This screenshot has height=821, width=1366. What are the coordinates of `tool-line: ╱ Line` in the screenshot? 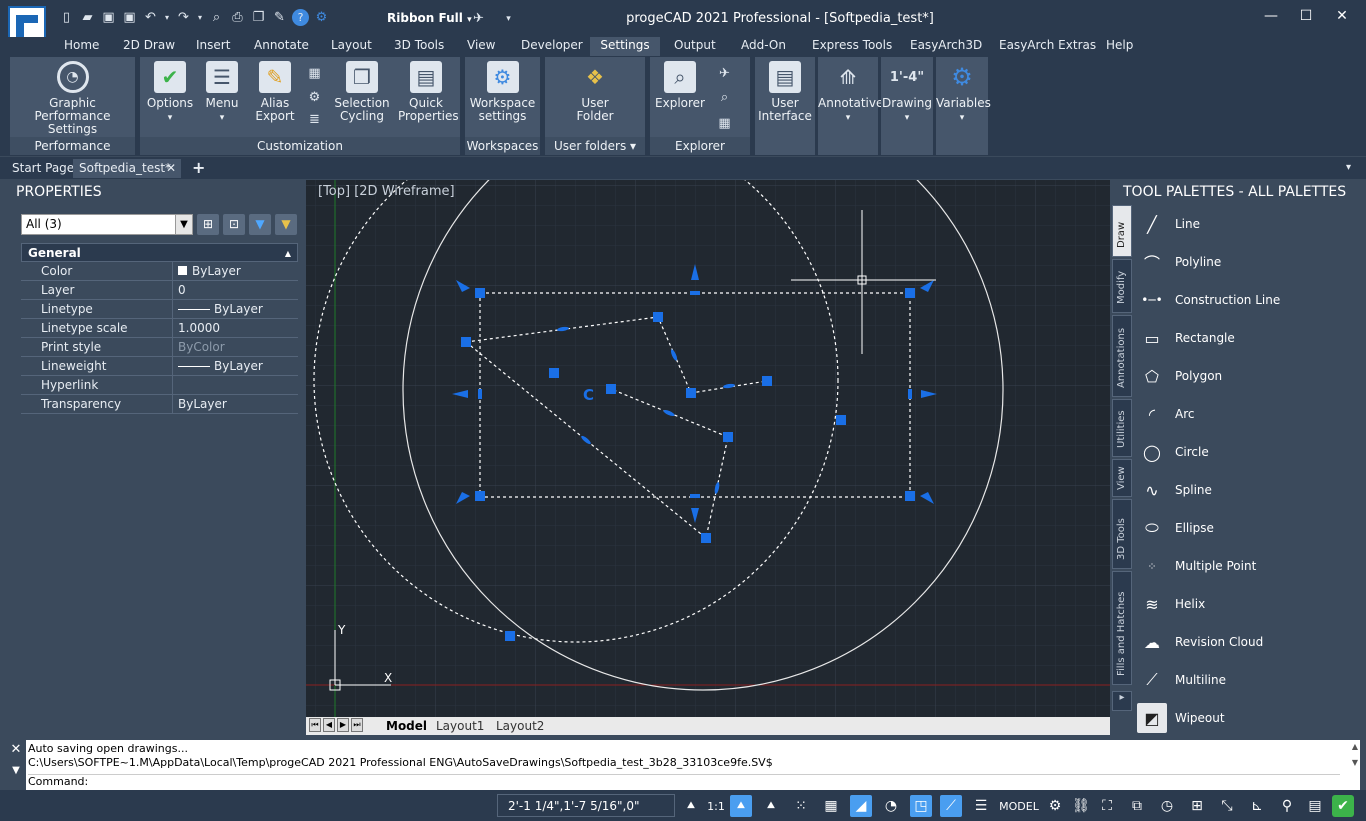 It's located at (1250, 224).